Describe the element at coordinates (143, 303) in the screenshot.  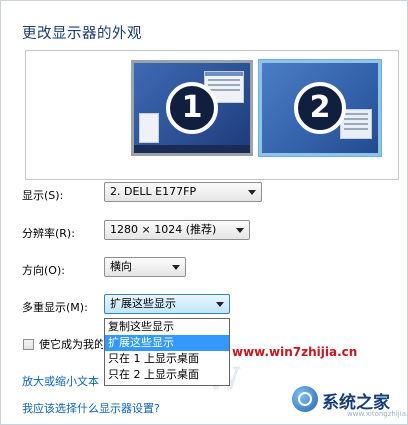
I see `multi-display-select-value: 扩展这些显示` at that location.